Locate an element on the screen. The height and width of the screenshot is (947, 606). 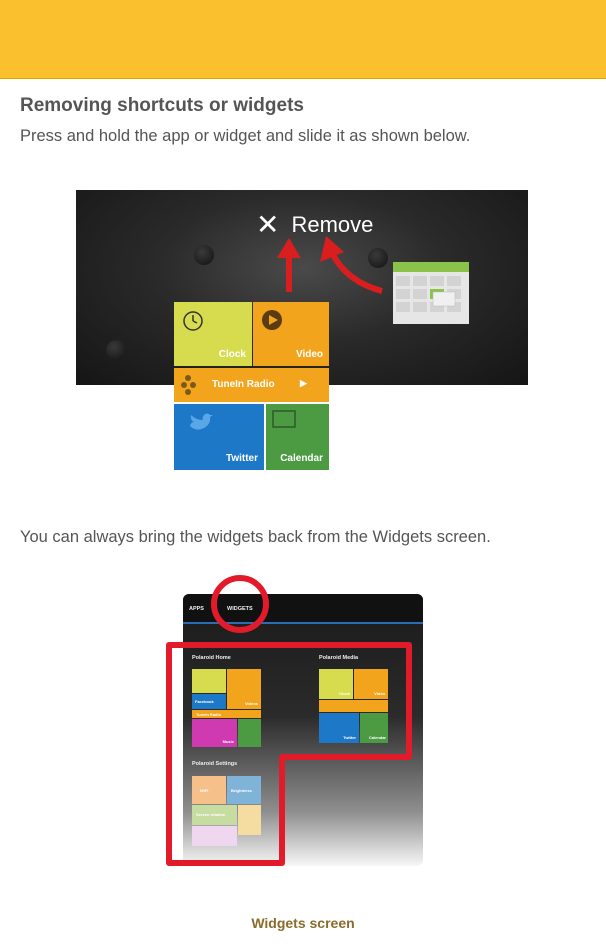
figure-caption: Widgets screen is located at coordinates (303, 923).